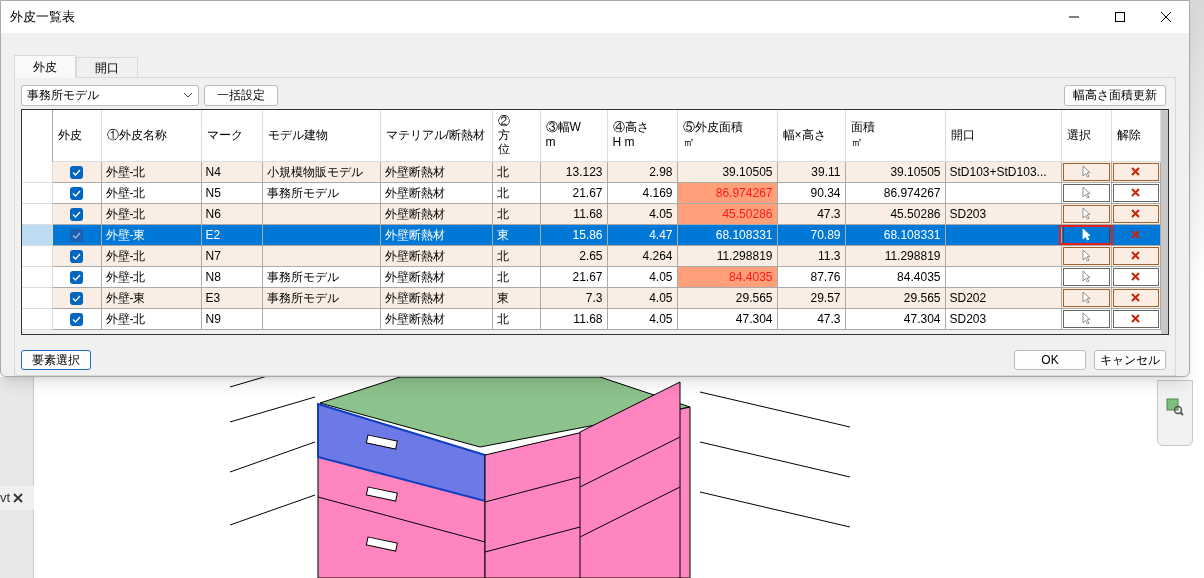 Image resolution: width=1204 pixels, height=578 pixels. Describe the element at coordinates (747, 213) in the screenshot. I see `table-cell: 45.50286` at that location.